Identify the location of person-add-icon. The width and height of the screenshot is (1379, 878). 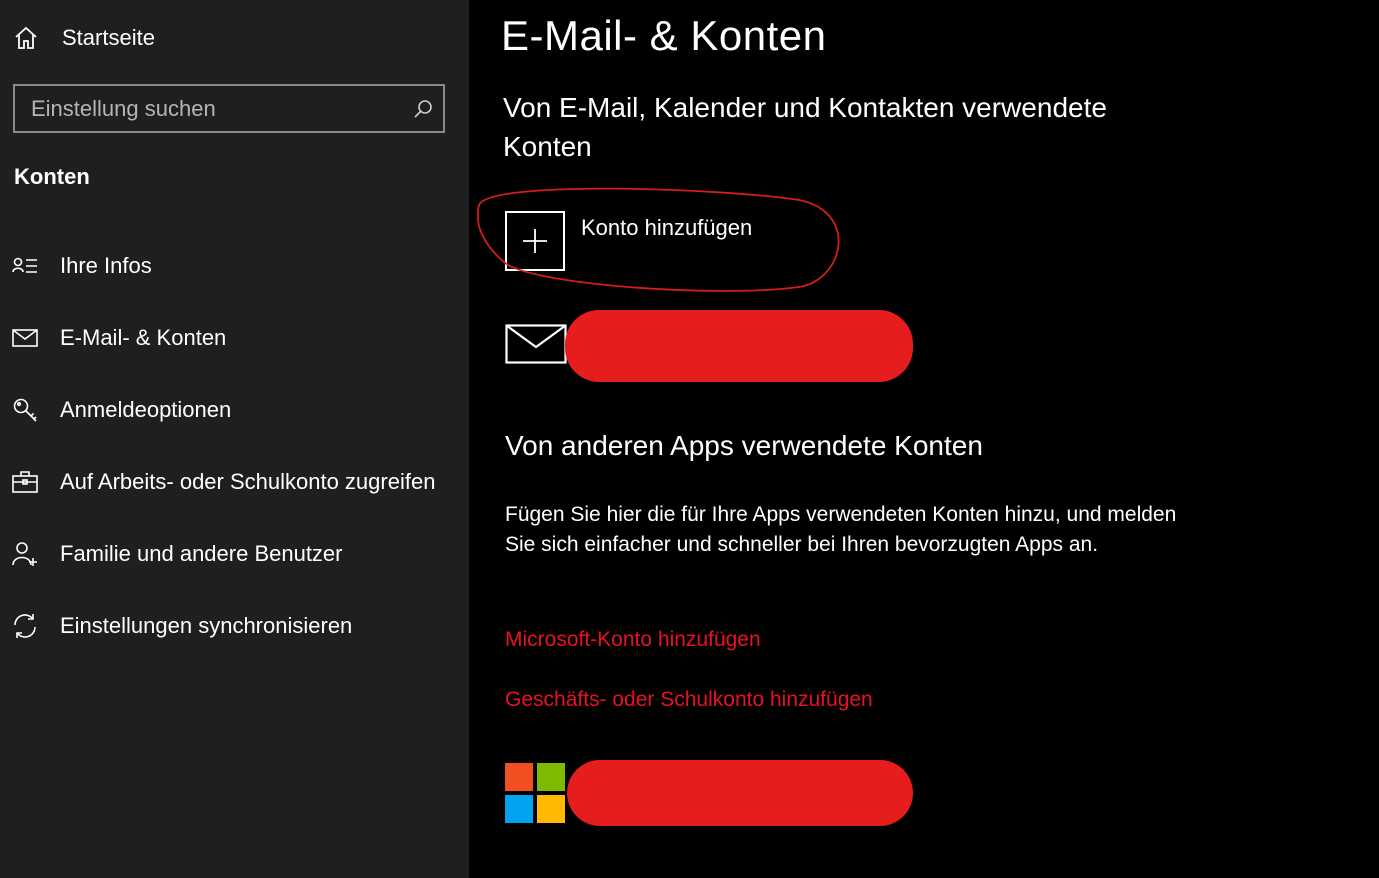
(25, 554).